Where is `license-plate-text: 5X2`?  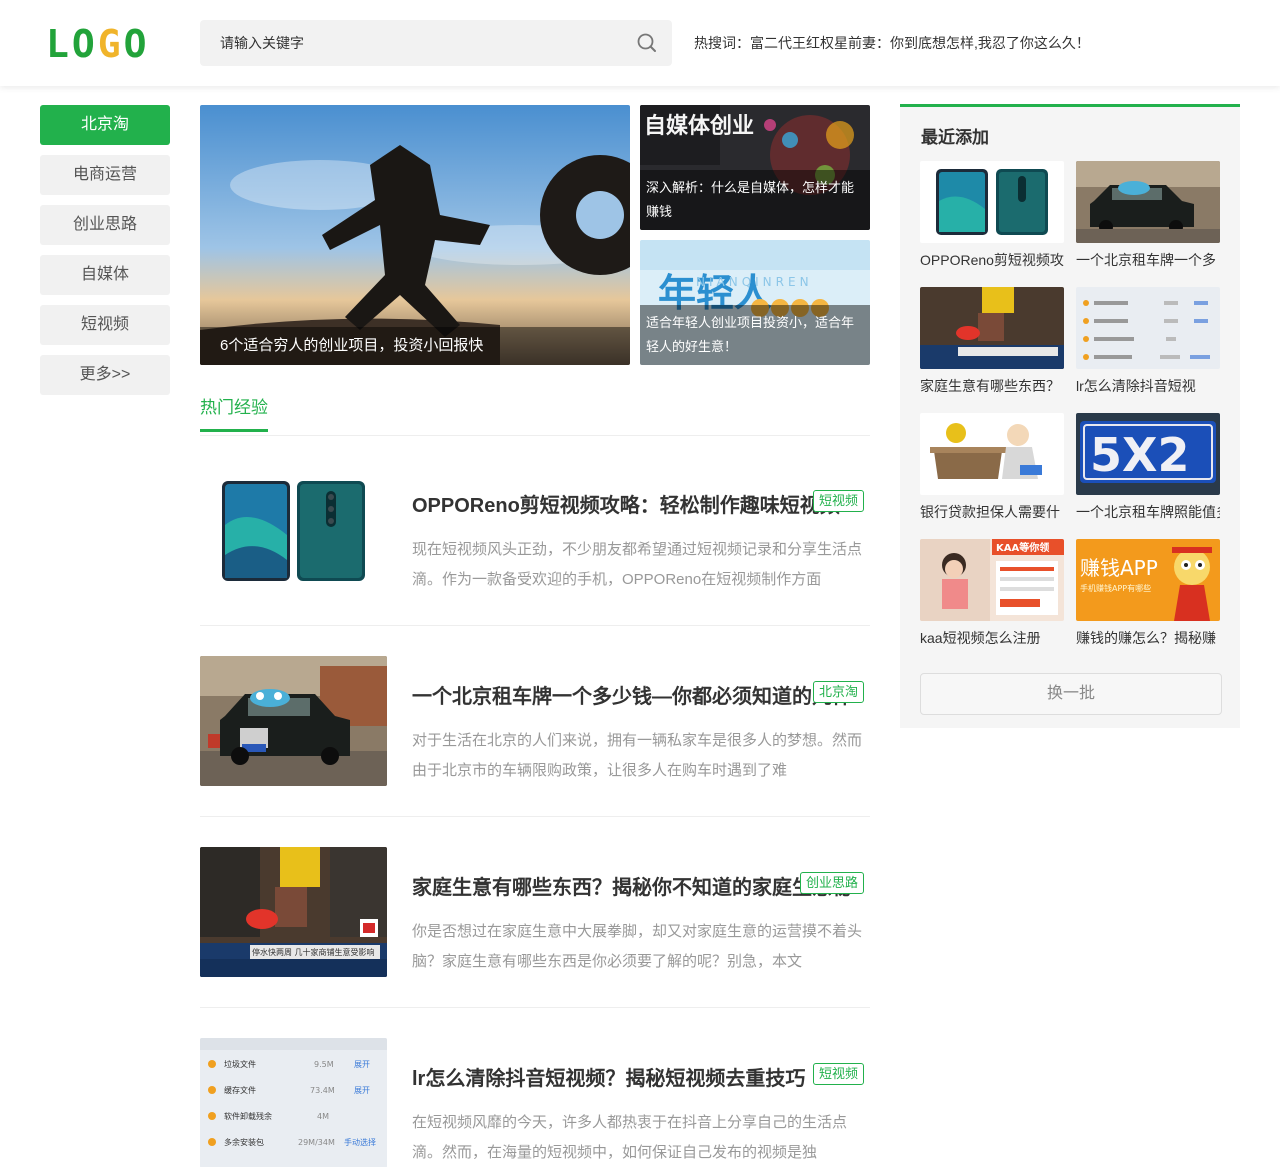
license-plate-text: 5X2 is located at coordinates (1139, 455).